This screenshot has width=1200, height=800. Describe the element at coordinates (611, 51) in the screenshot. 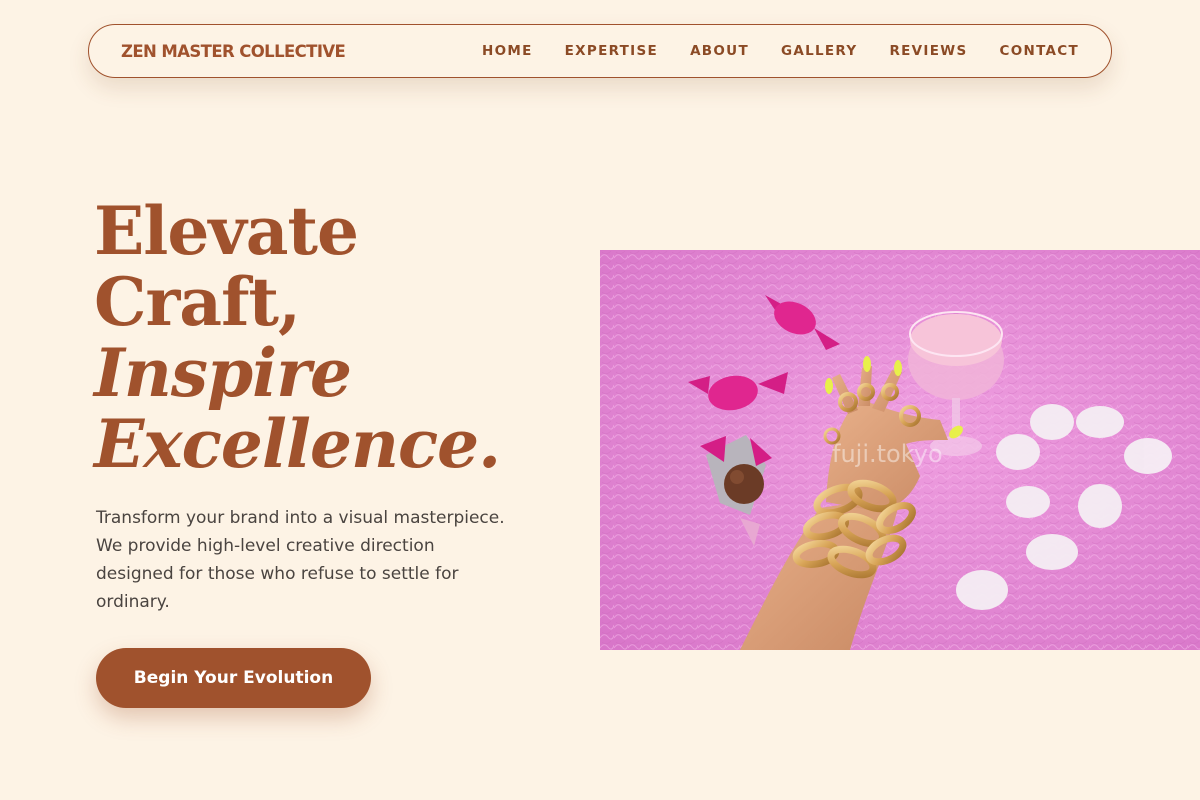

I see `nav-link-expertise: EXPERTISE` at that location.